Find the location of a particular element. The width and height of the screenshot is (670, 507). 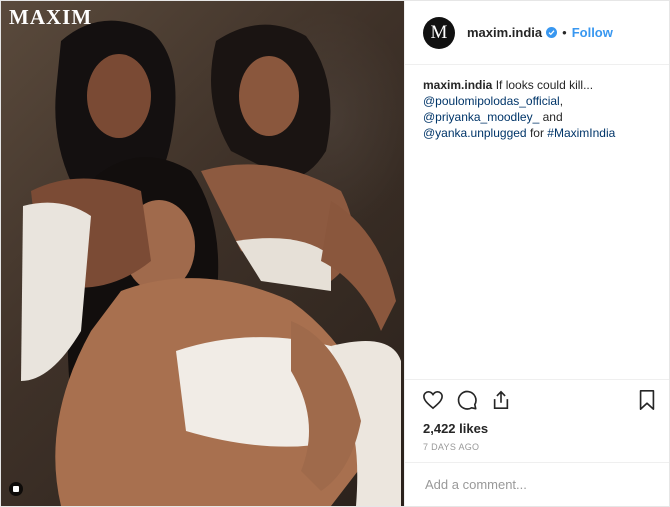

share-button is located at coordinates (501, 400).